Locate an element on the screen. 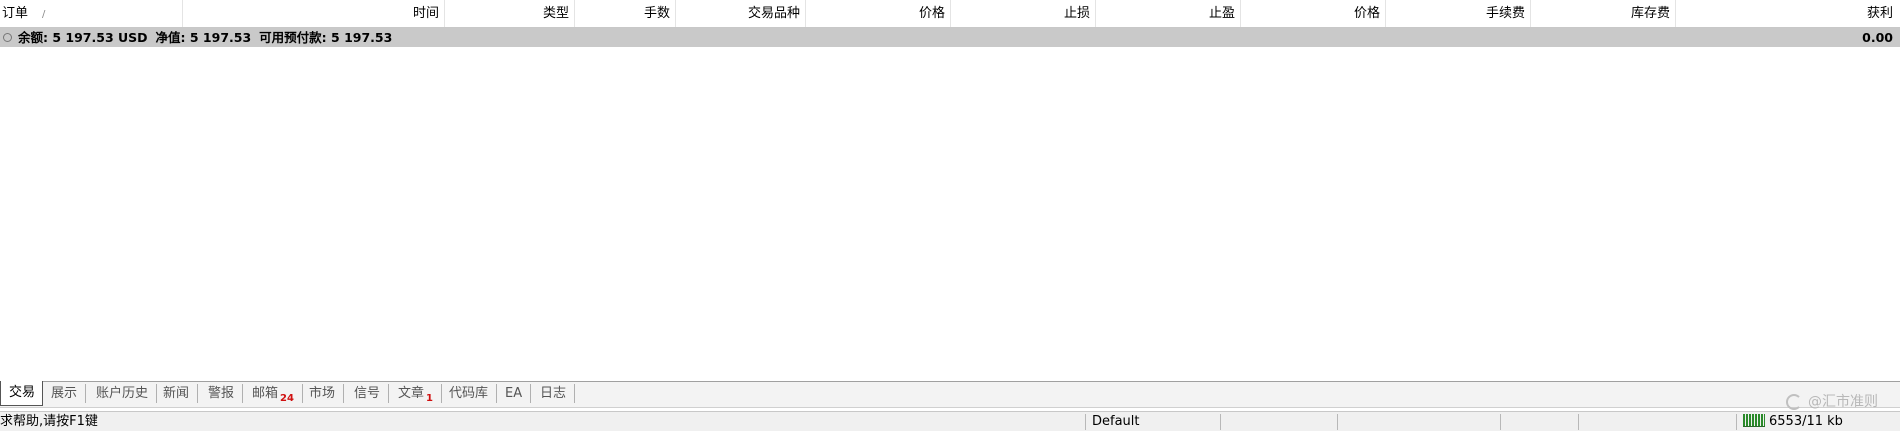 The image size is (1900, 431). tab-label: 日志 is located at coordinates (553, 393).